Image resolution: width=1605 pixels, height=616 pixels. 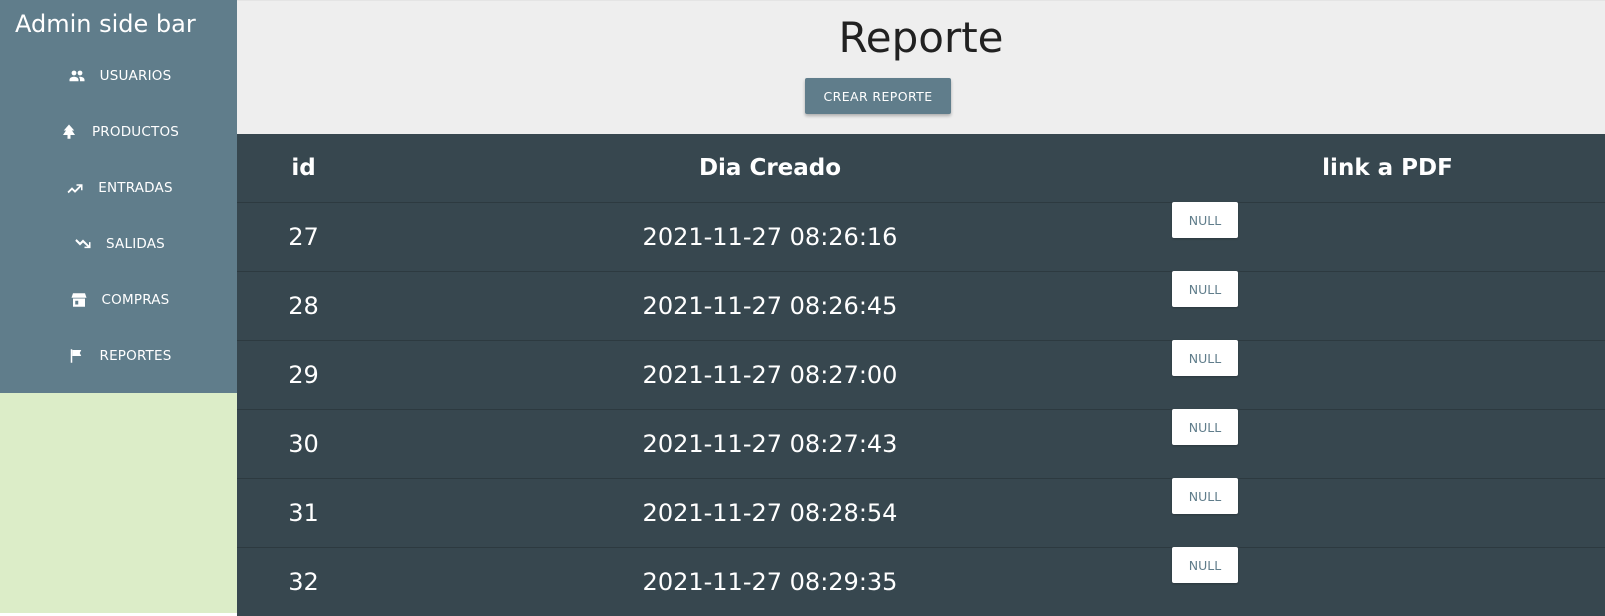 I want to click on sidebar-nav: USUARIOS PRODUCTOS ENTRADAS SALIDAS, so click(x=118, y=216).